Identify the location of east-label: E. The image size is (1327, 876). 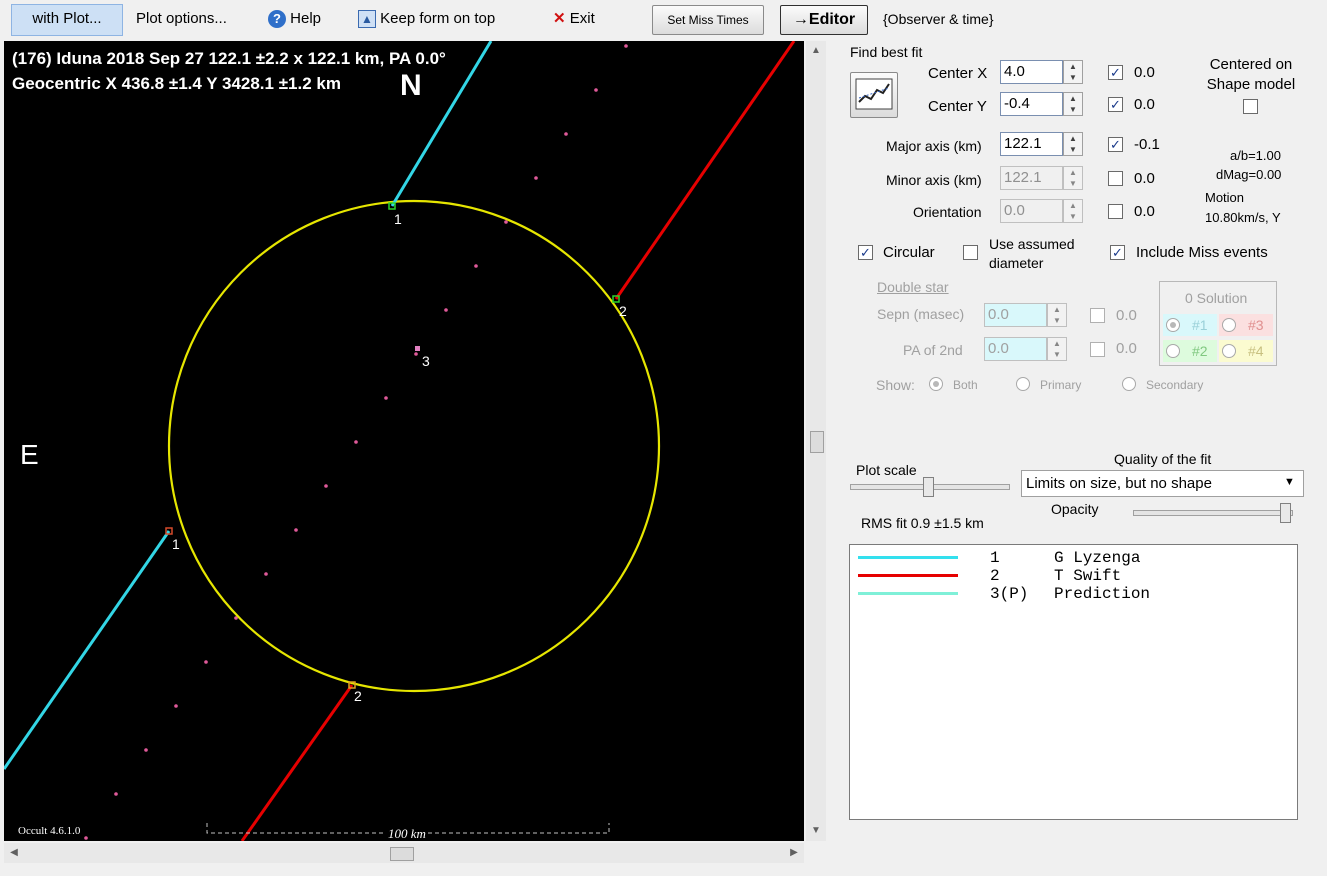
(29, 454).